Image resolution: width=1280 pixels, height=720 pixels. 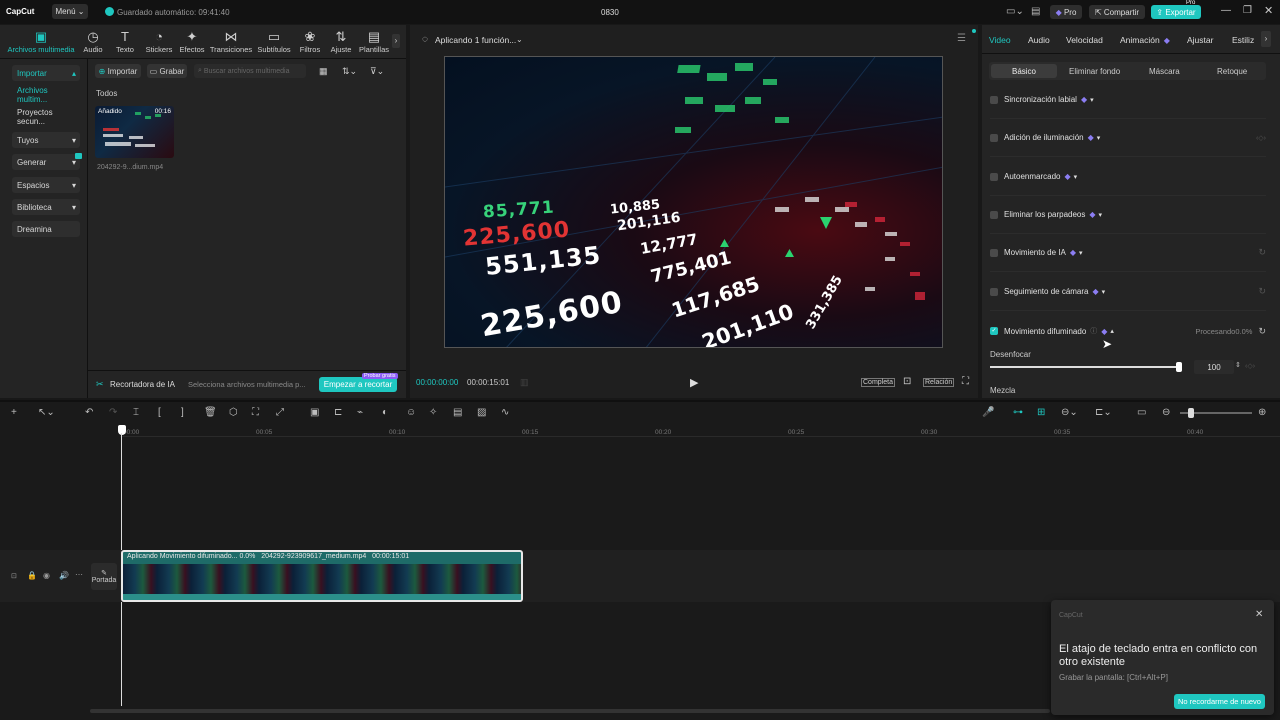 What do you see at coordinates (46, 229) in the screenshot?
I see `sidebar-dreamina: Dreamina` at bounding box center [46, 229].